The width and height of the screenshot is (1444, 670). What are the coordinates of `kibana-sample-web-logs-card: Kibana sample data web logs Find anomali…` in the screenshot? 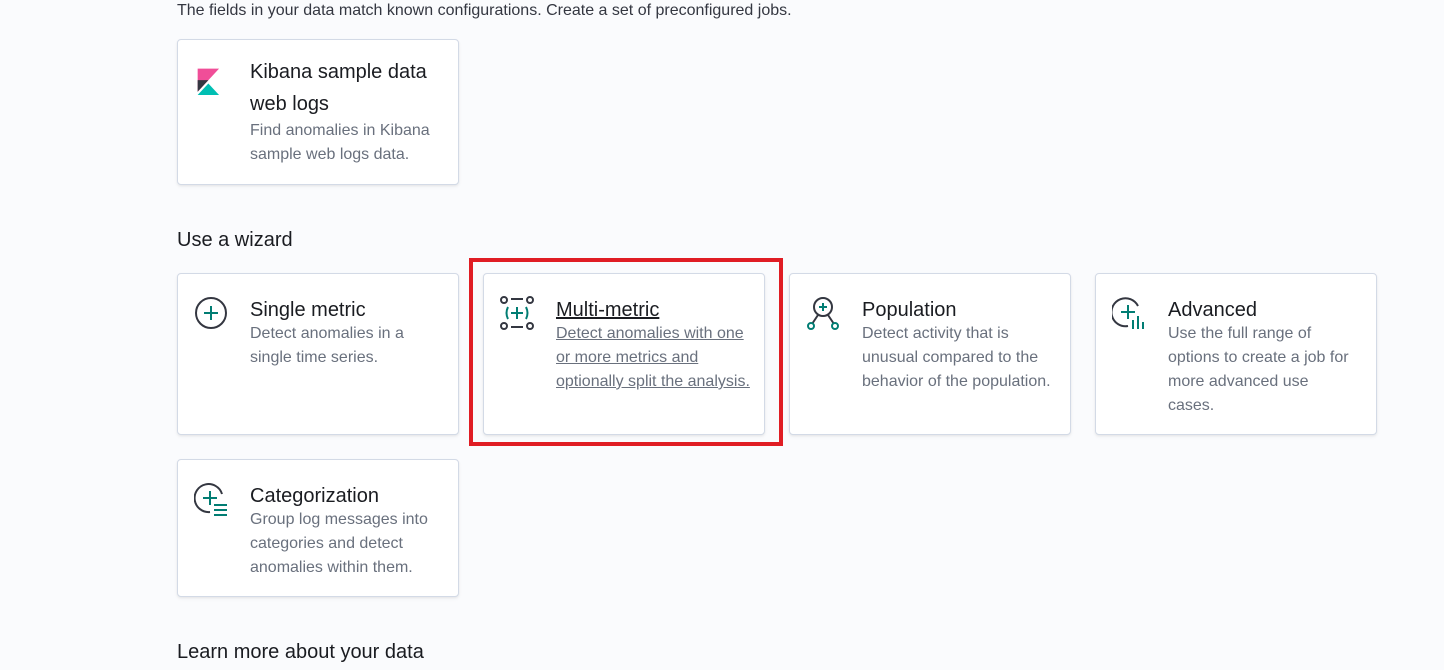 It's located at (318, 112).